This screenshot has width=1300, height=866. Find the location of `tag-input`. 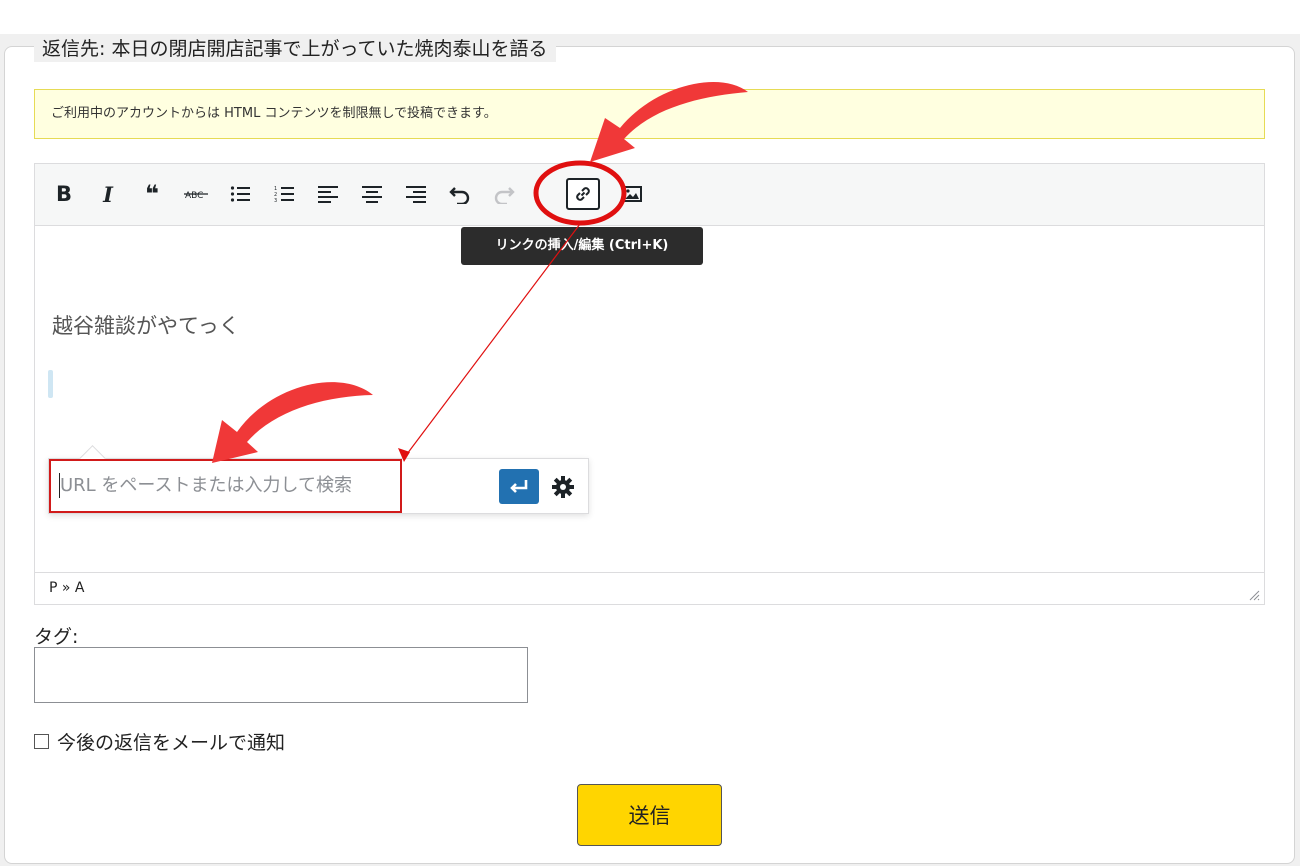

tag-input is located at coordinates (281, 675).